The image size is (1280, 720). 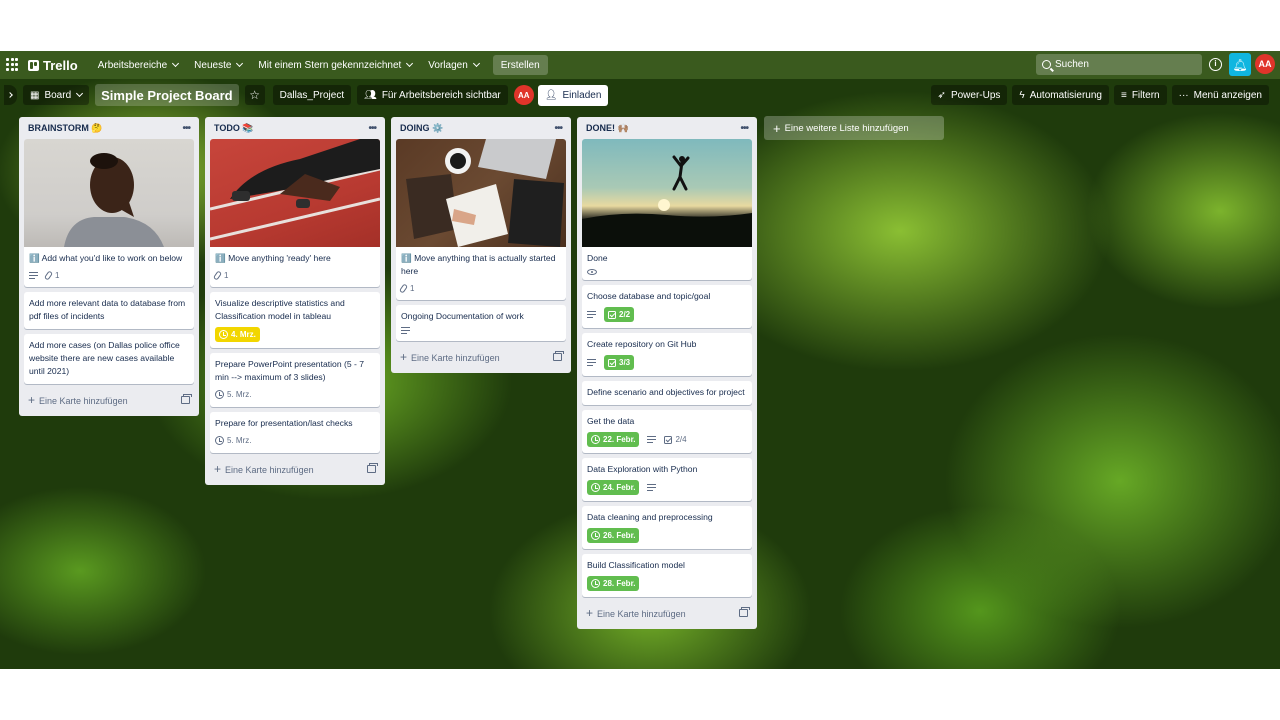 What do you see at coordinates (481, 128) in the screenshot?
I see `list-header: DOING ⚙️ •••` at bounding box center [481, 128].